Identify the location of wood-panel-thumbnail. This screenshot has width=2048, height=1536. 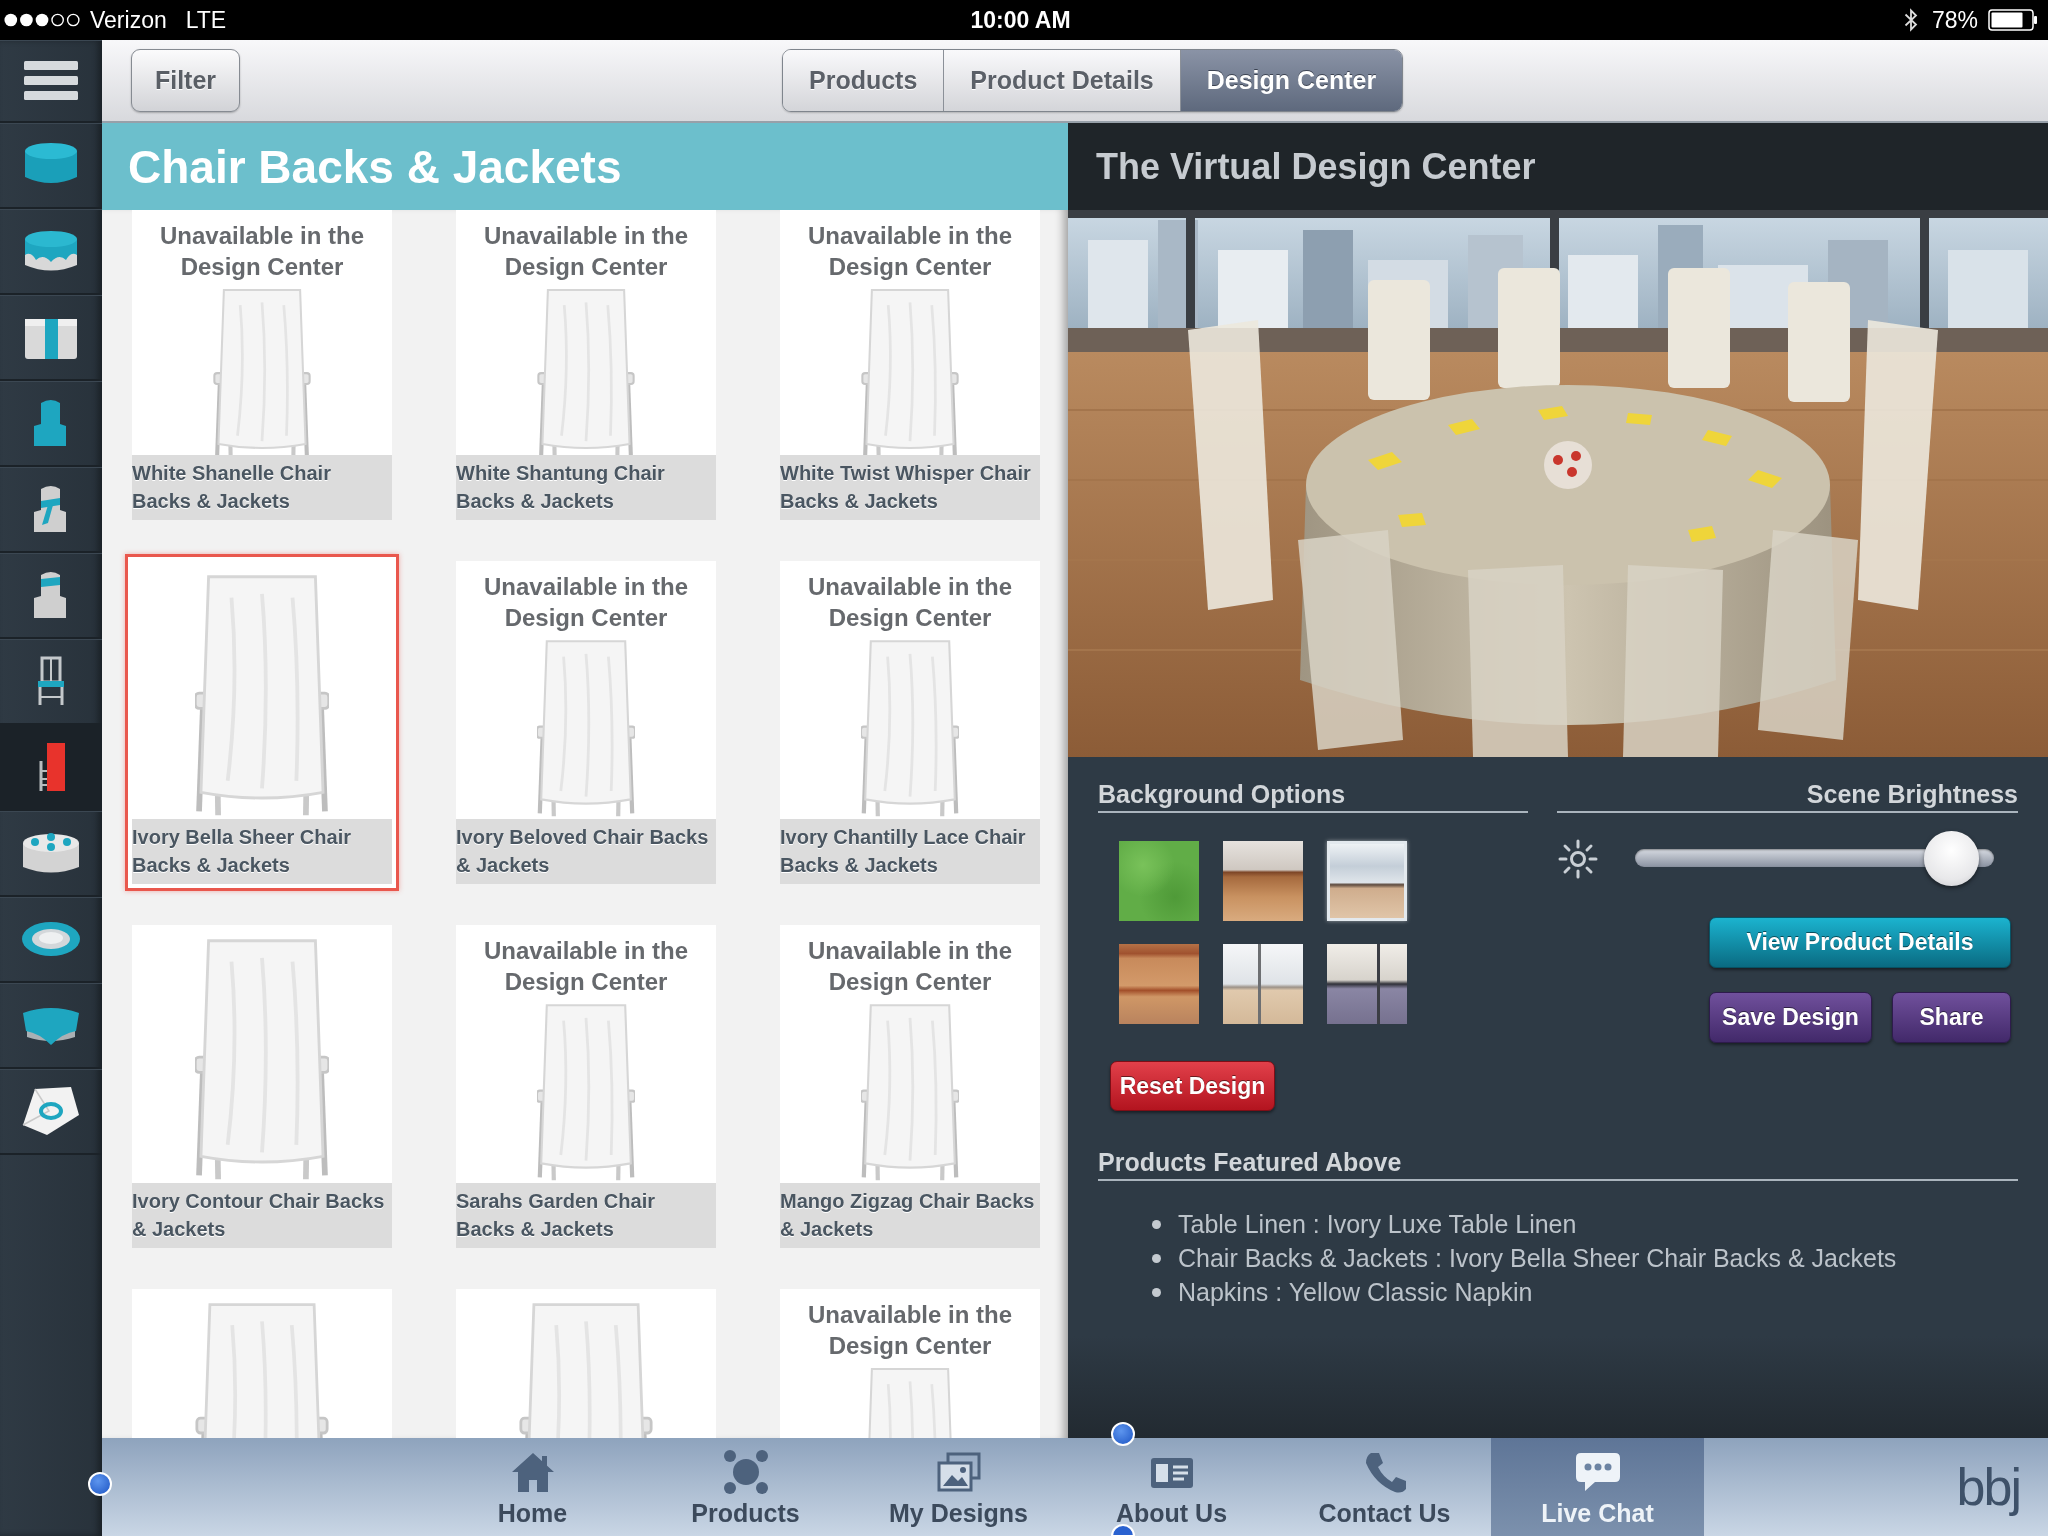
(1159, 984).